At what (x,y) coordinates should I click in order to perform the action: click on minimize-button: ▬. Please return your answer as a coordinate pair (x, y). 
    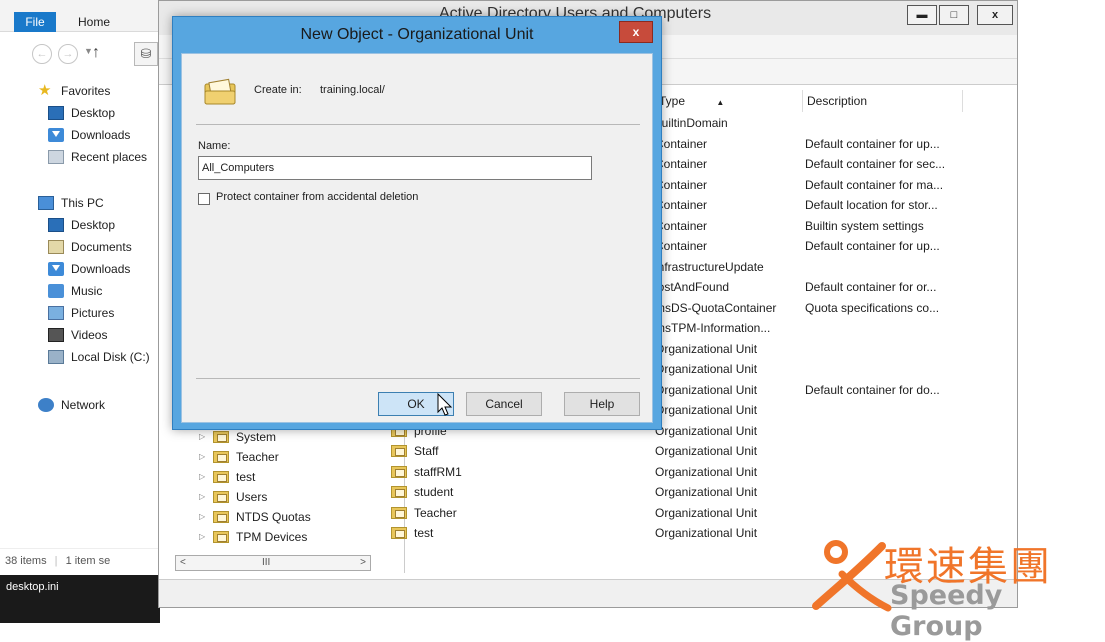
    Looking at the image, I should click on (922, 15).